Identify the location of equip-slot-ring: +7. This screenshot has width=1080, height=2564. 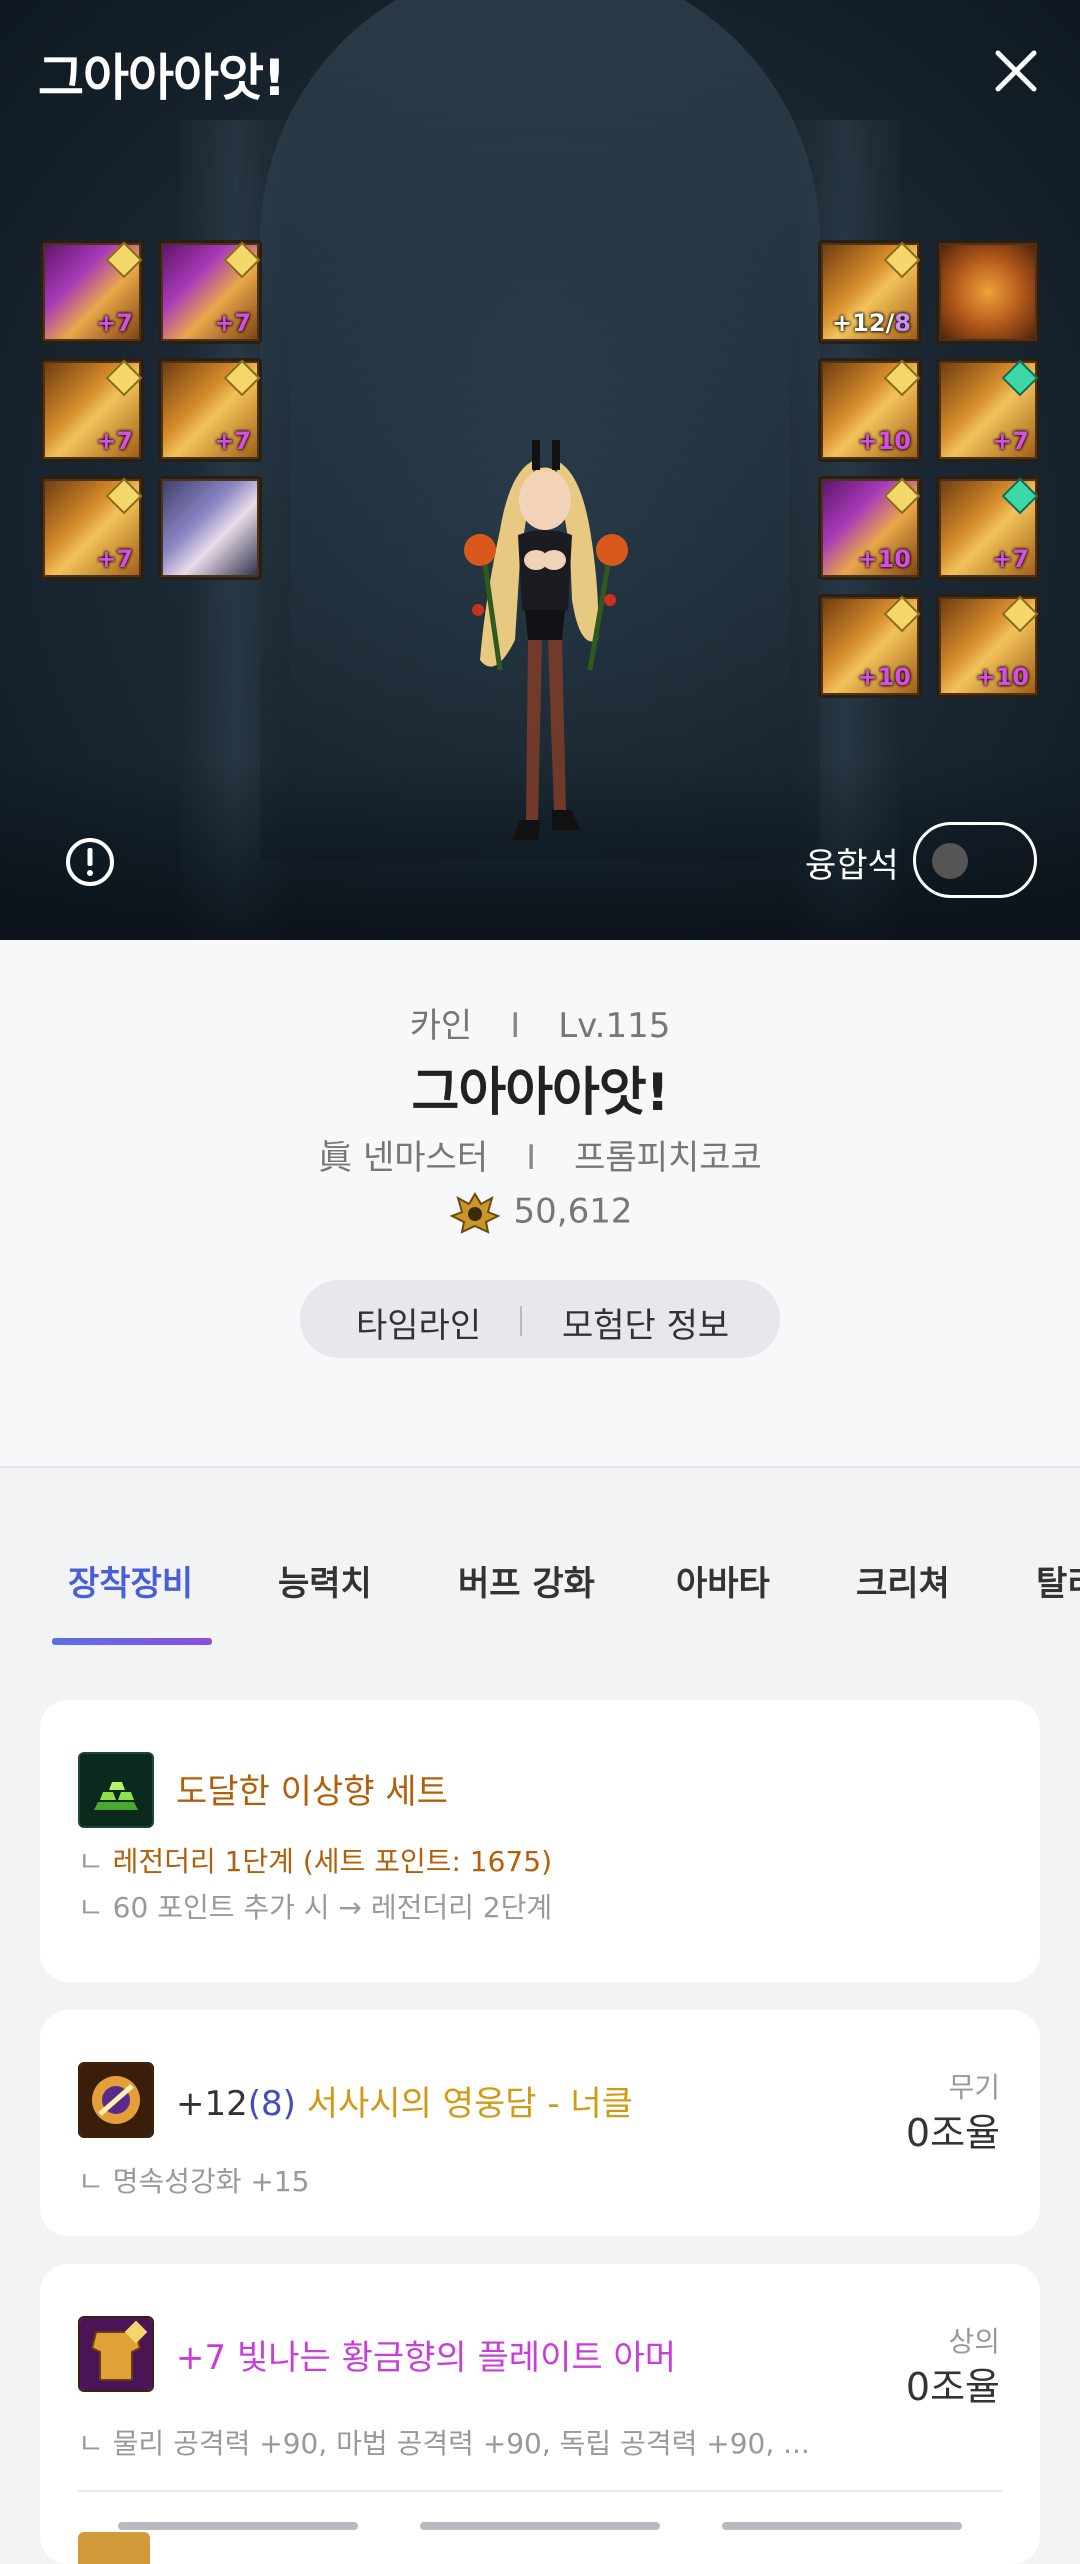
(92, 292).